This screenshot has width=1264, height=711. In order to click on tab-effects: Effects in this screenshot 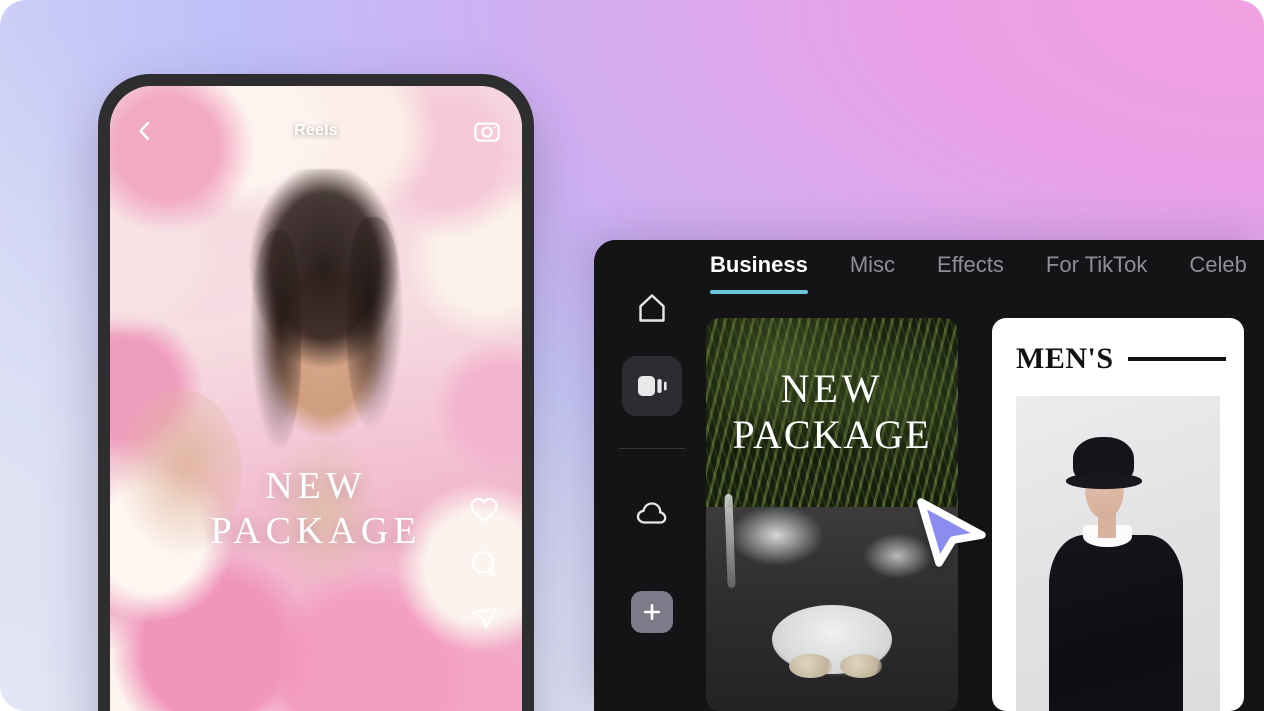, I will do `click(970, 259)`.